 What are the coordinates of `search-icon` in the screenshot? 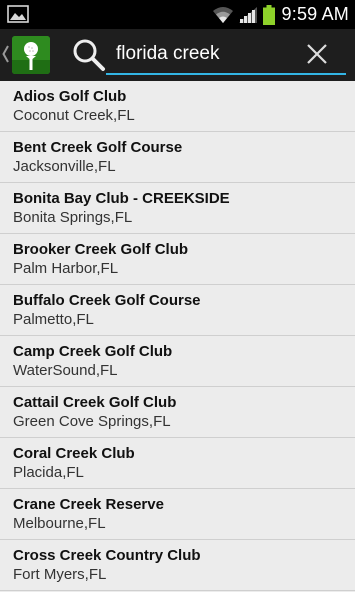 It's located at (89, 57).